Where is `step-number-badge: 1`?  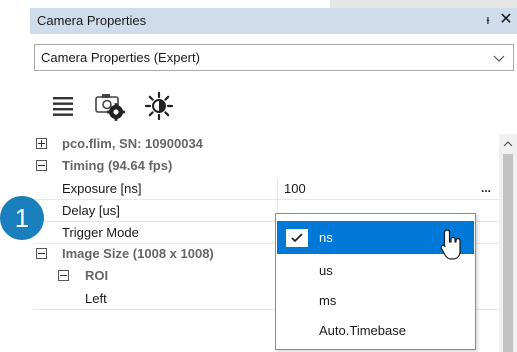
step-number-badge: 1 is located at coordinates (22, 218).